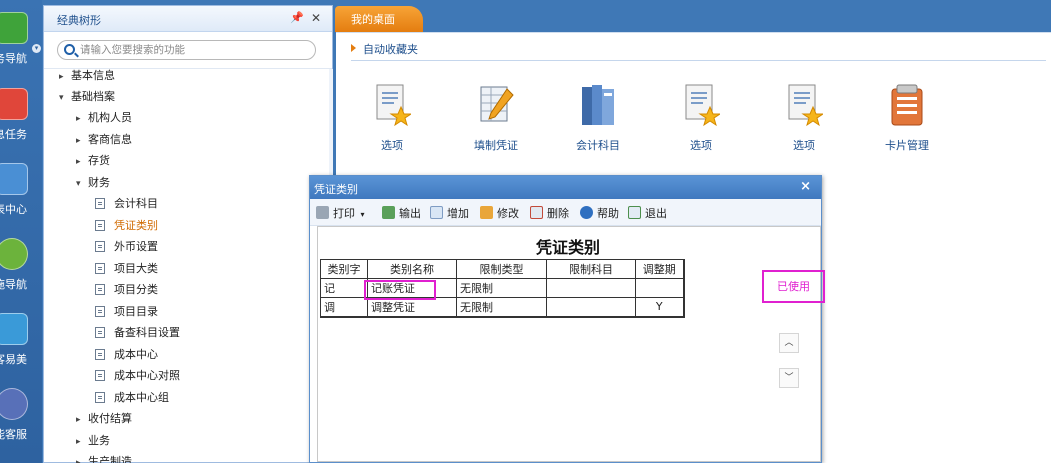 The height and width of the screenshot is (463, 1051). I want to click on tree-leaf: 项目目录, so click(126, 312).